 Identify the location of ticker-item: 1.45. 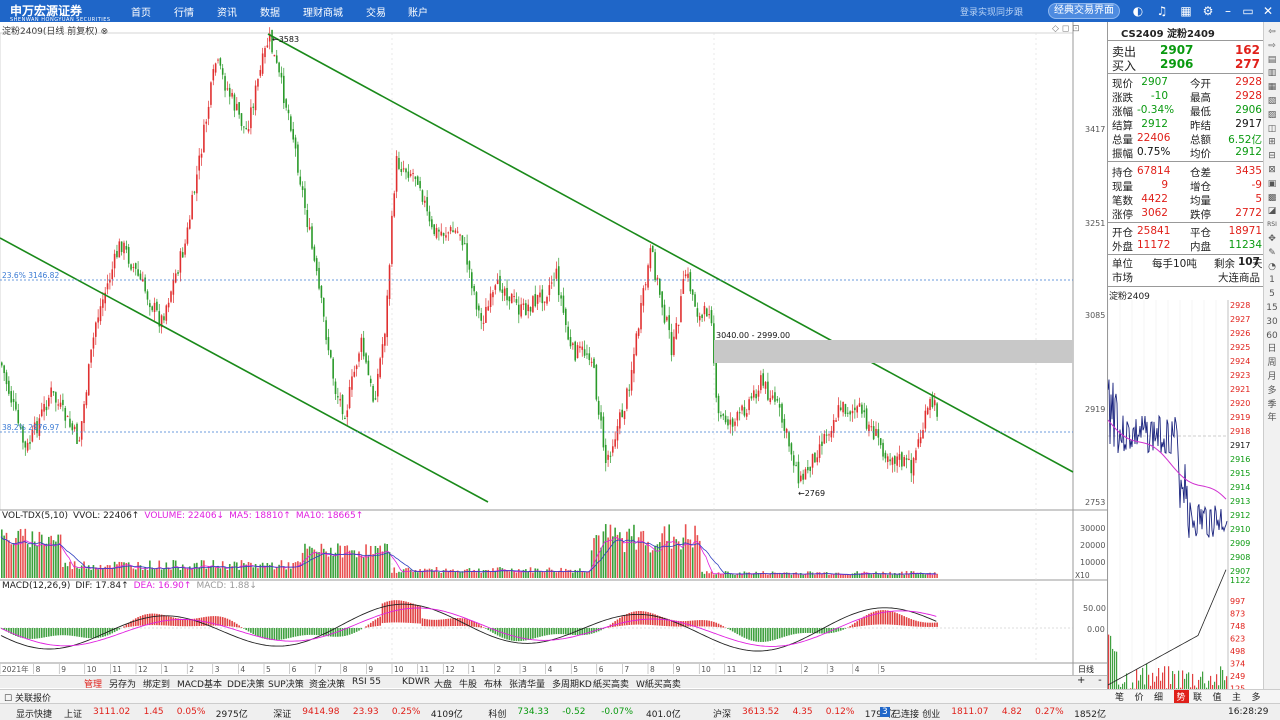
(153, 712).